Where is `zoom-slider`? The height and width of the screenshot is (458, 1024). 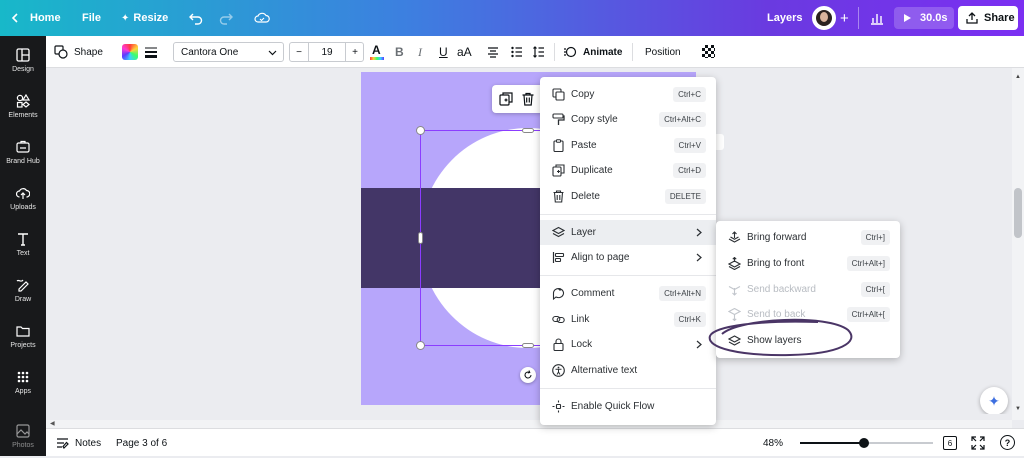
zoom-slider is located at coordinates (866, 443).